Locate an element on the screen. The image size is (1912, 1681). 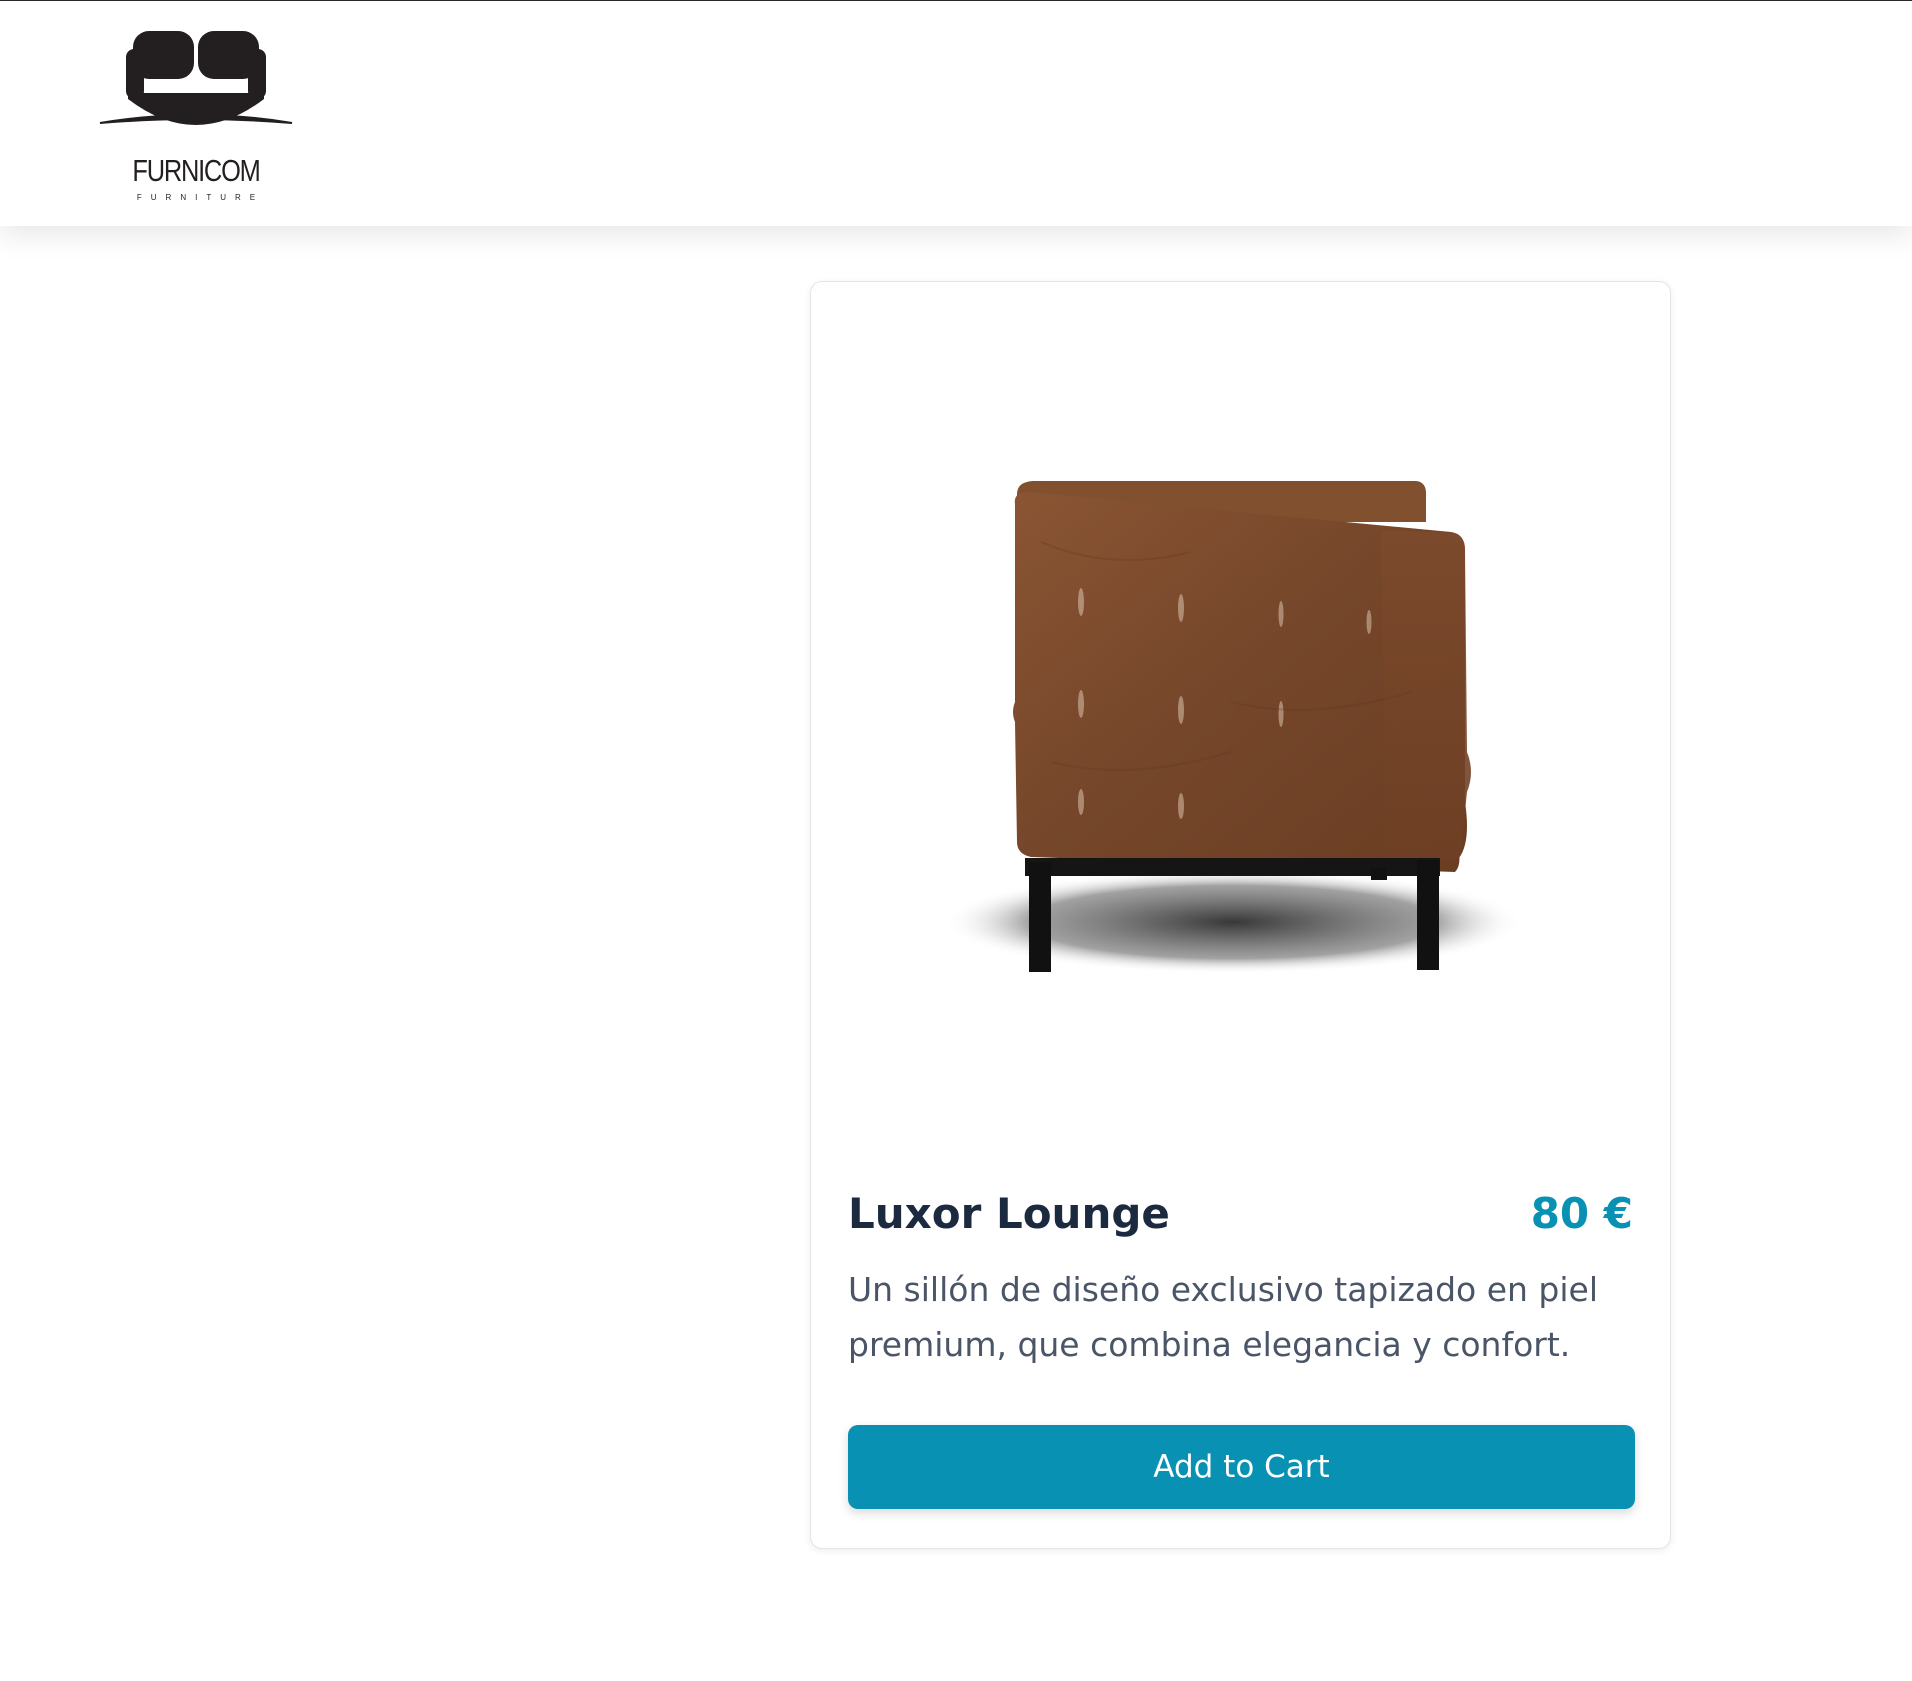
product-price: 80 € is located at coordinates (1581, 1213).